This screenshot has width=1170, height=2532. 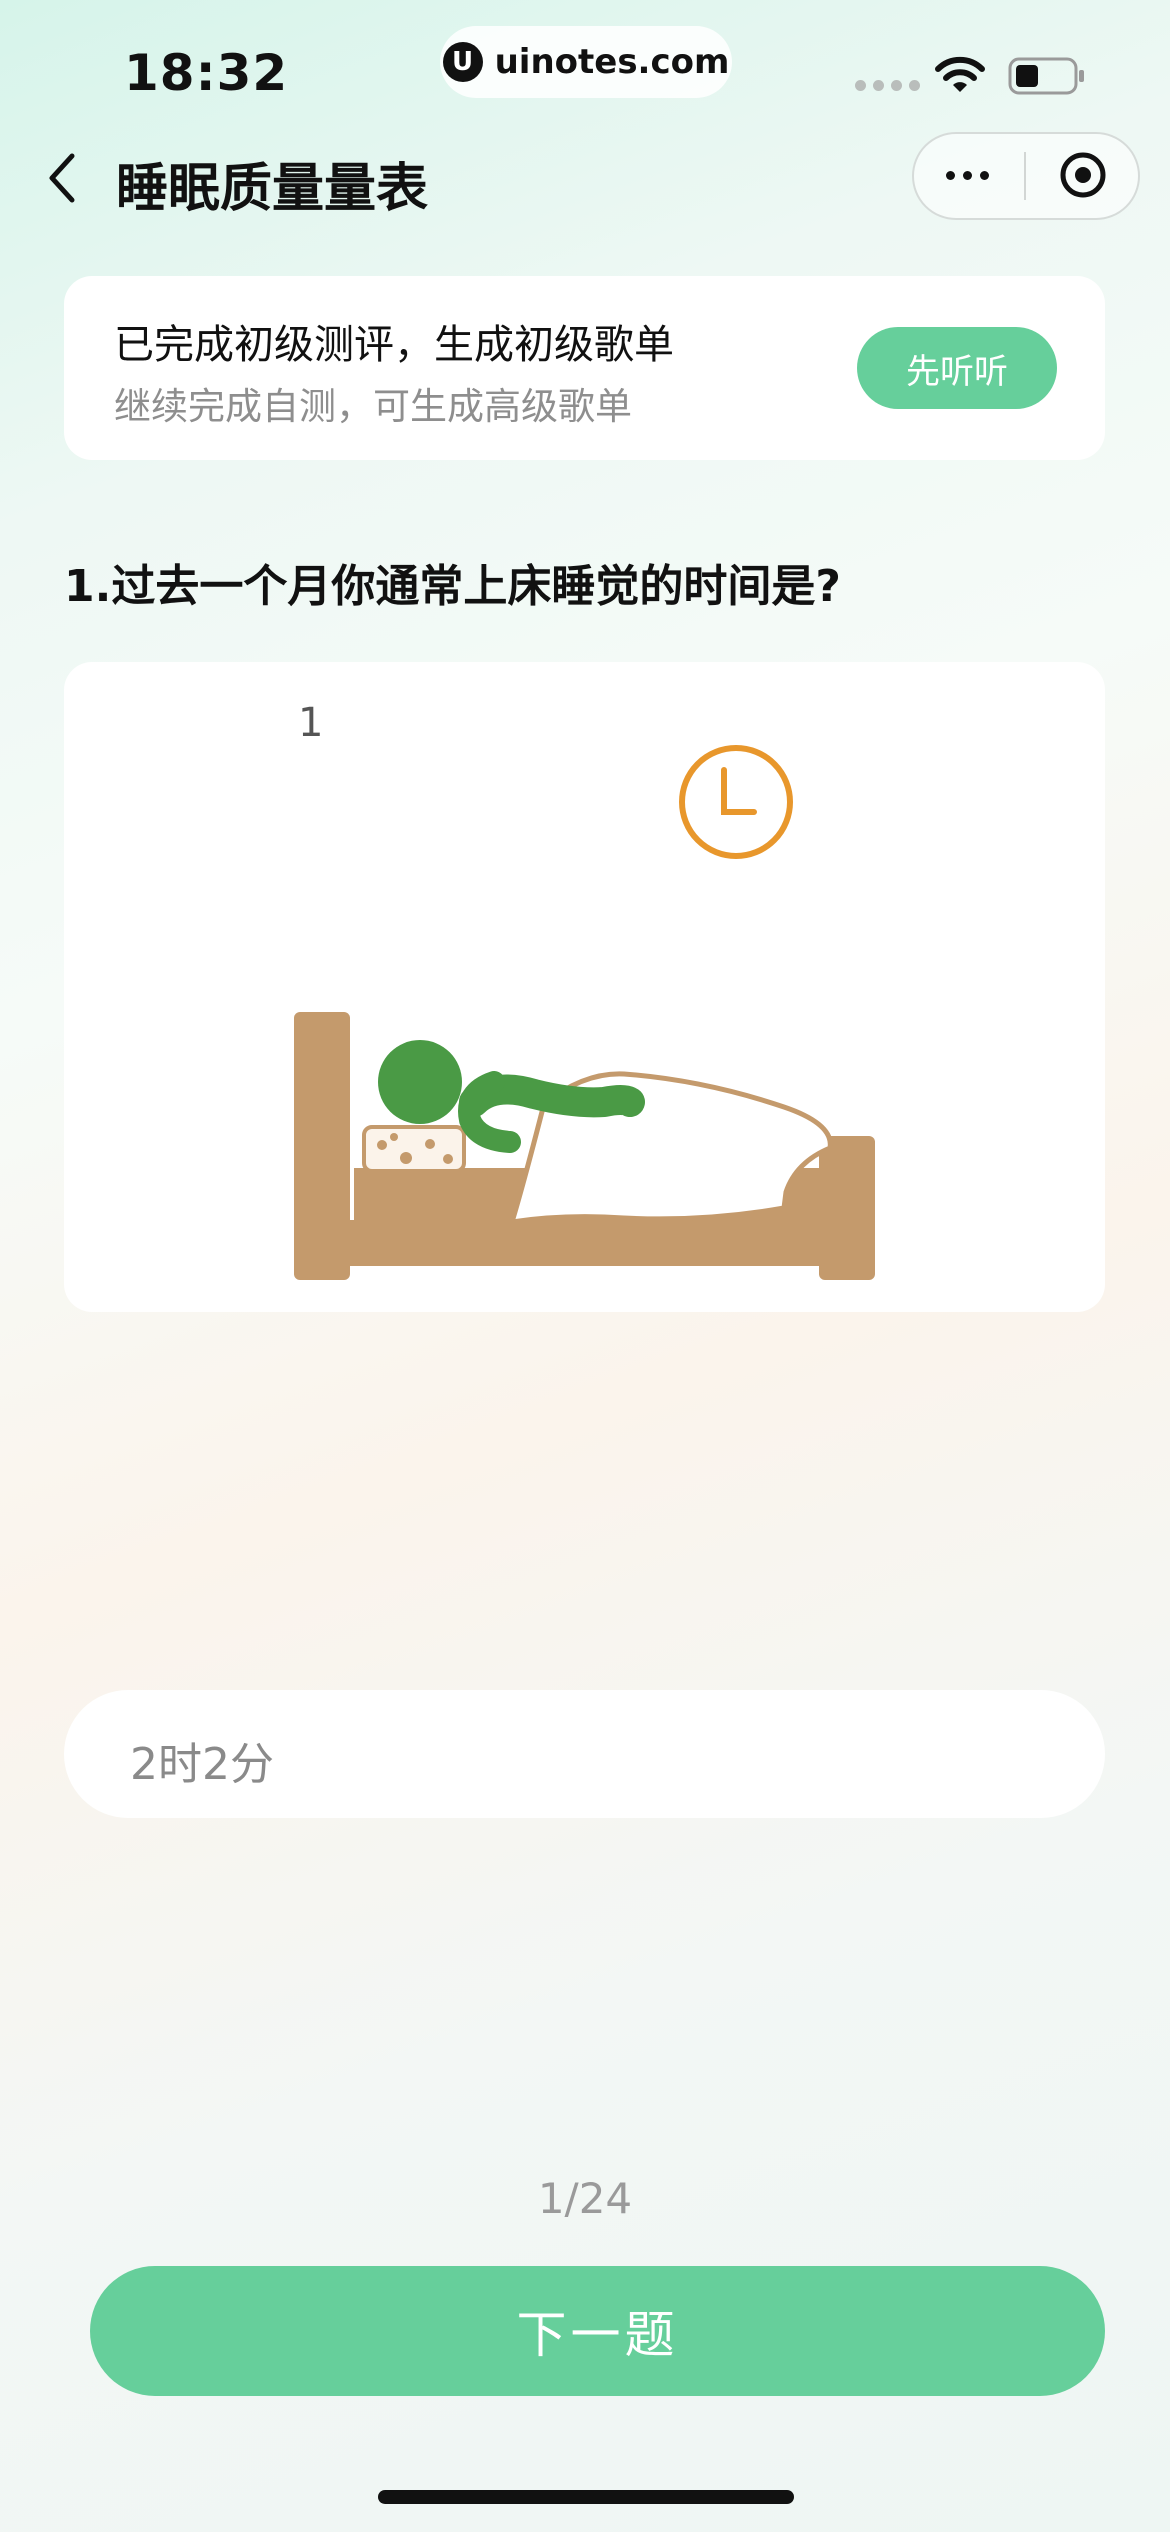 I want to click on capsule-divider, so click(x=1025, y=176).